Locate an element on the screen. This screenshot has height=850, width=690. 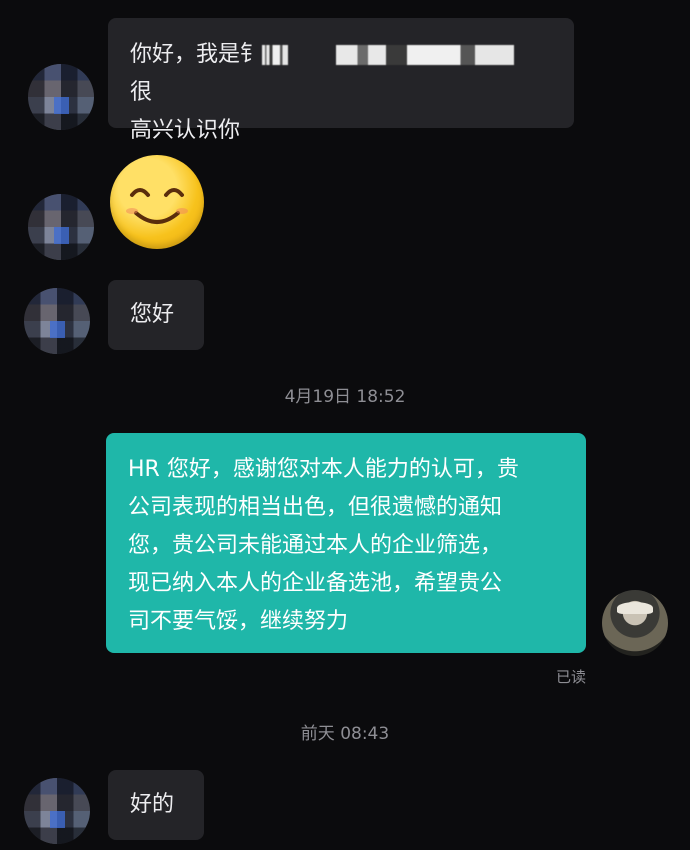
smiling-face-icon is located at coordinates (157, 206).